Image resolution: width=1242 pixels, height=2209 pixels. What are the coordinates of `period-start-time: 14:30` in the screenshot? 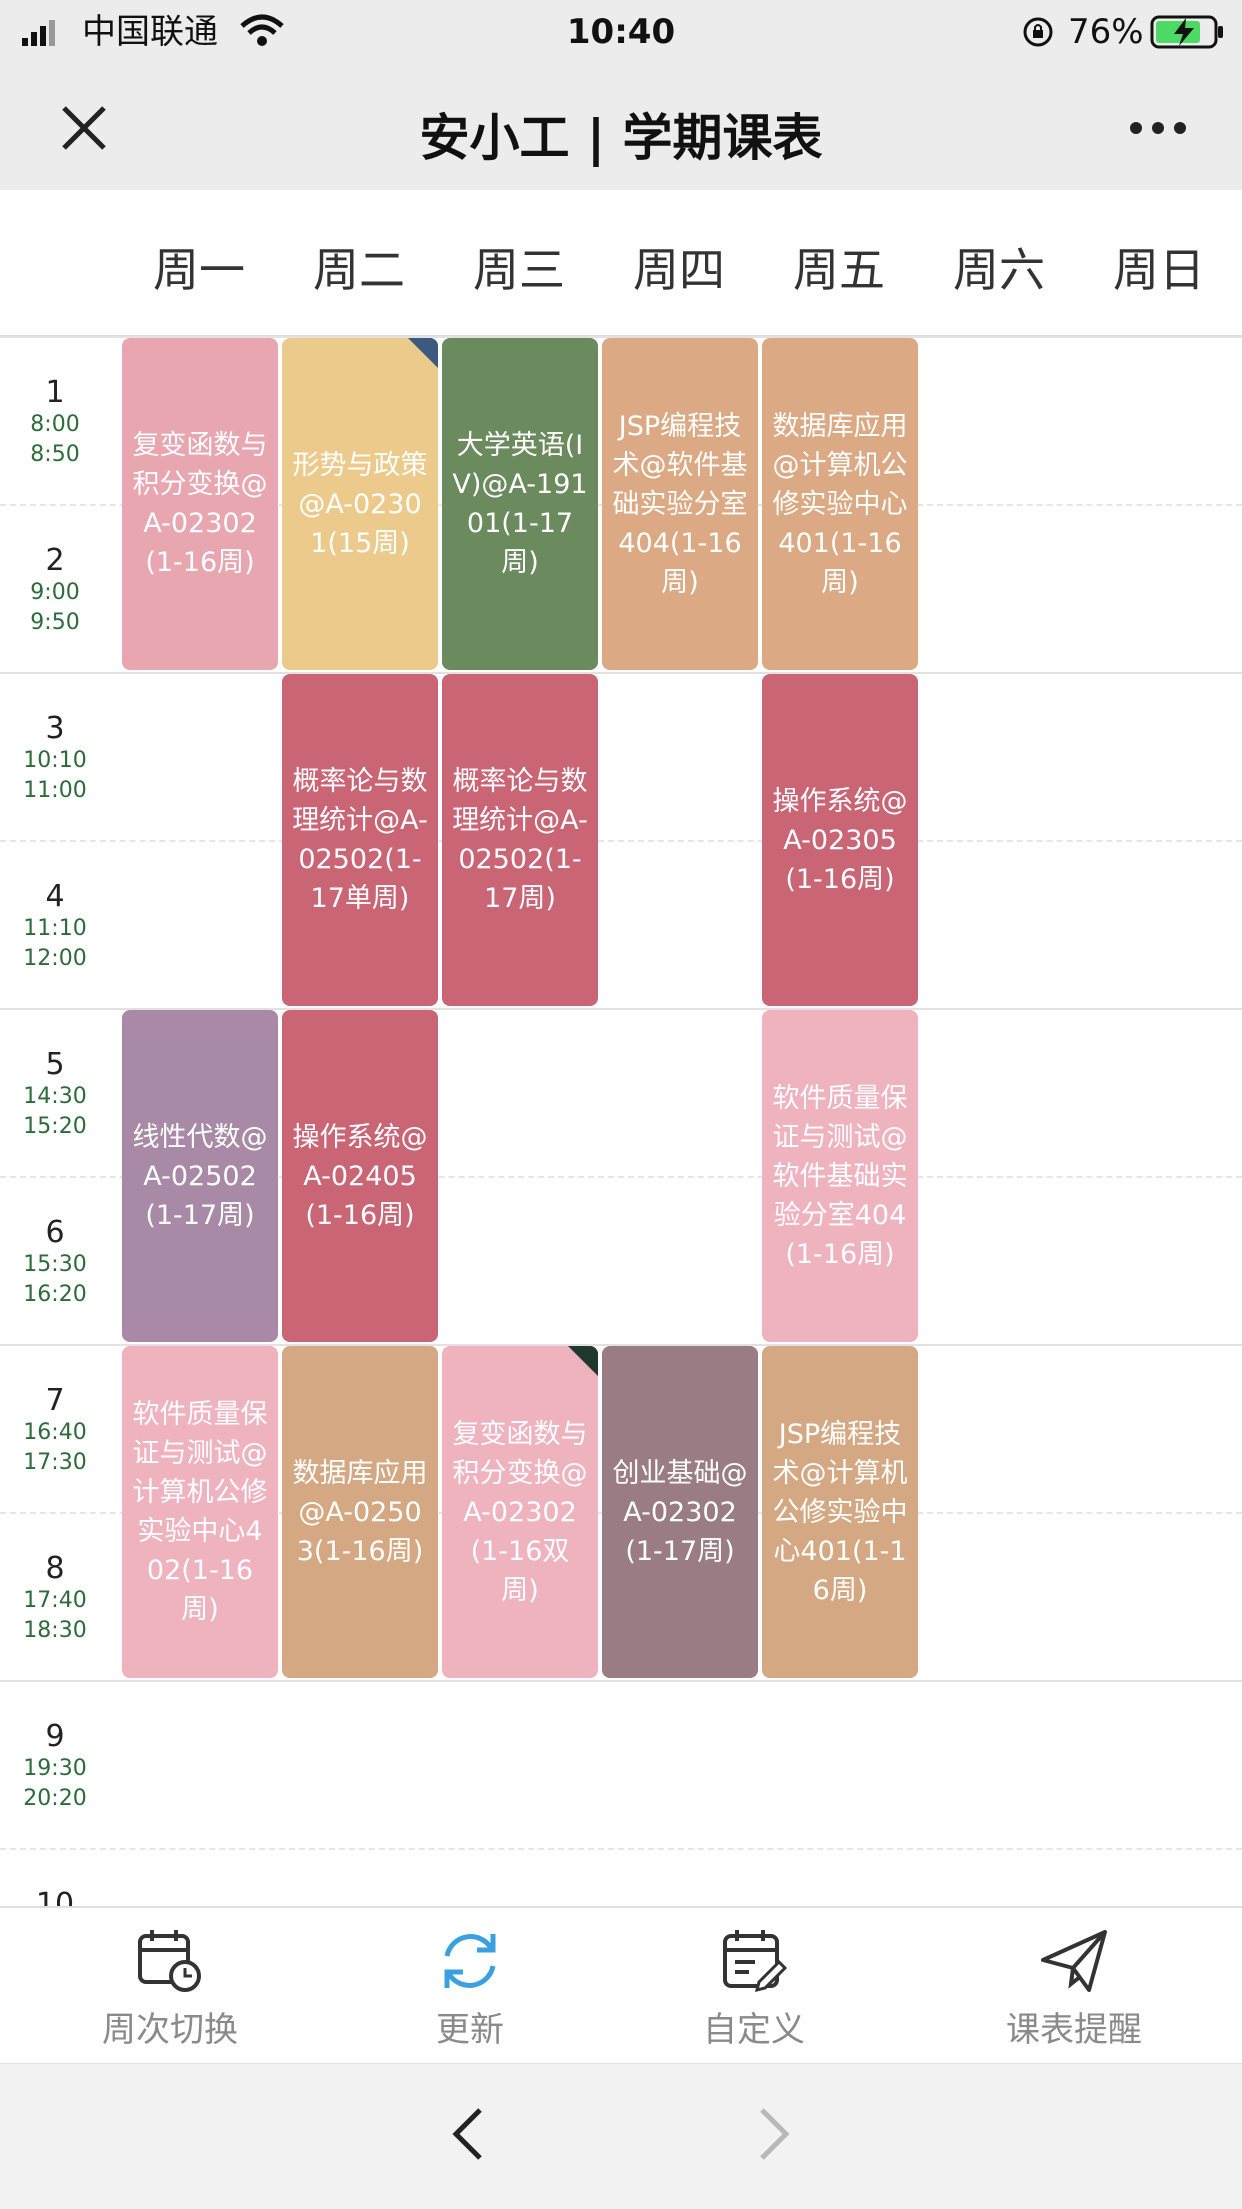 It's located at (55, 1096).